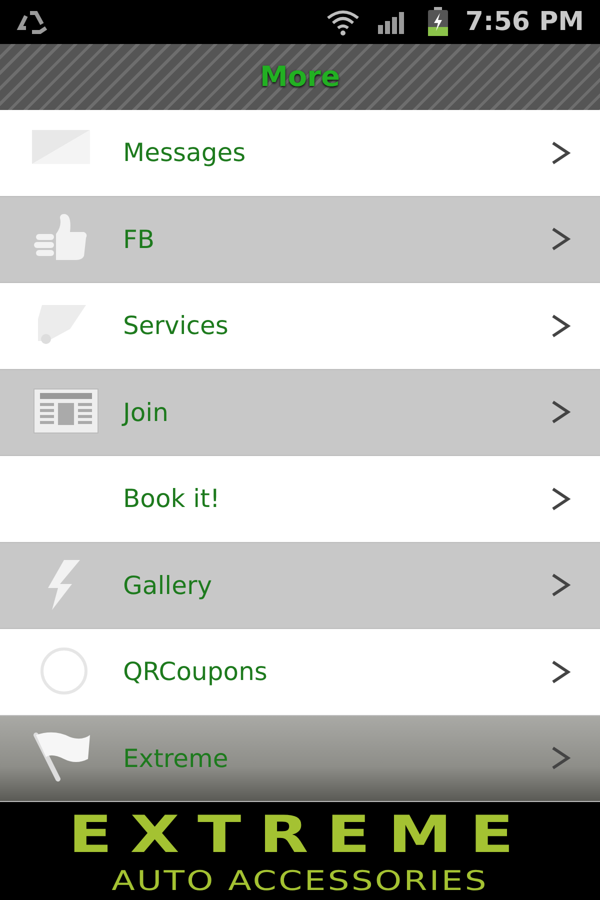 Image resolution: width=600 pixels, height=900 pixels. Describe the element at coordinates (438, 22) in the screenshot. I see `battery-icon` at that location.